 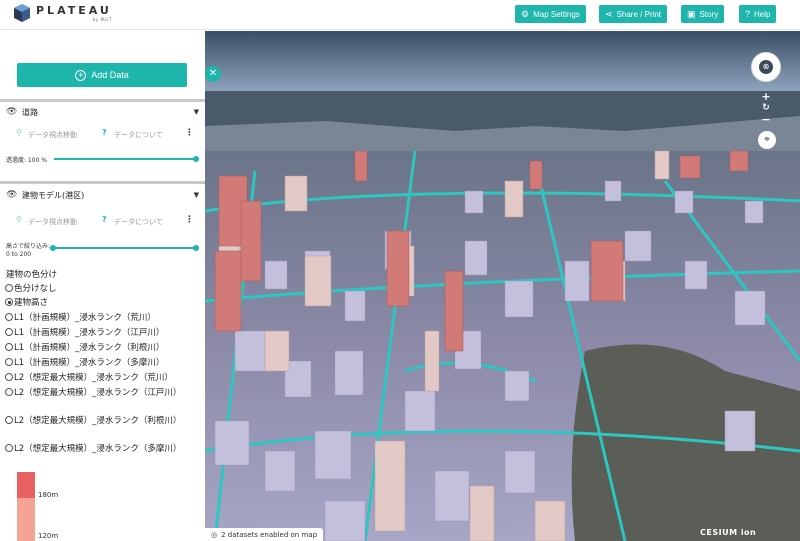 I want to click on color-option-label: L2（想定最大規模）_浸水ランク（利根川）, so click(x=98, y=421).